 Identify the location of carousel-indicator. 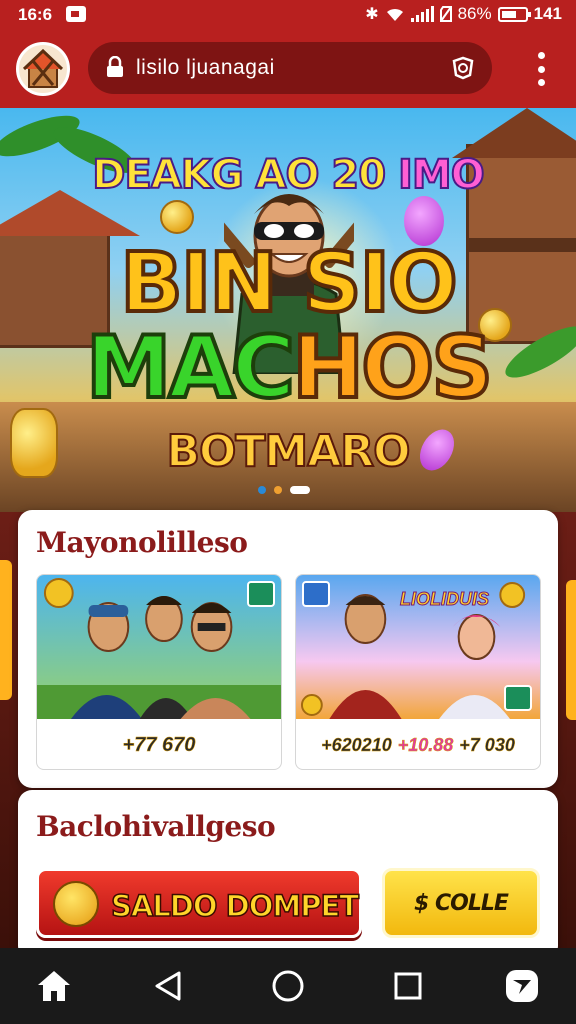
(284, 490).